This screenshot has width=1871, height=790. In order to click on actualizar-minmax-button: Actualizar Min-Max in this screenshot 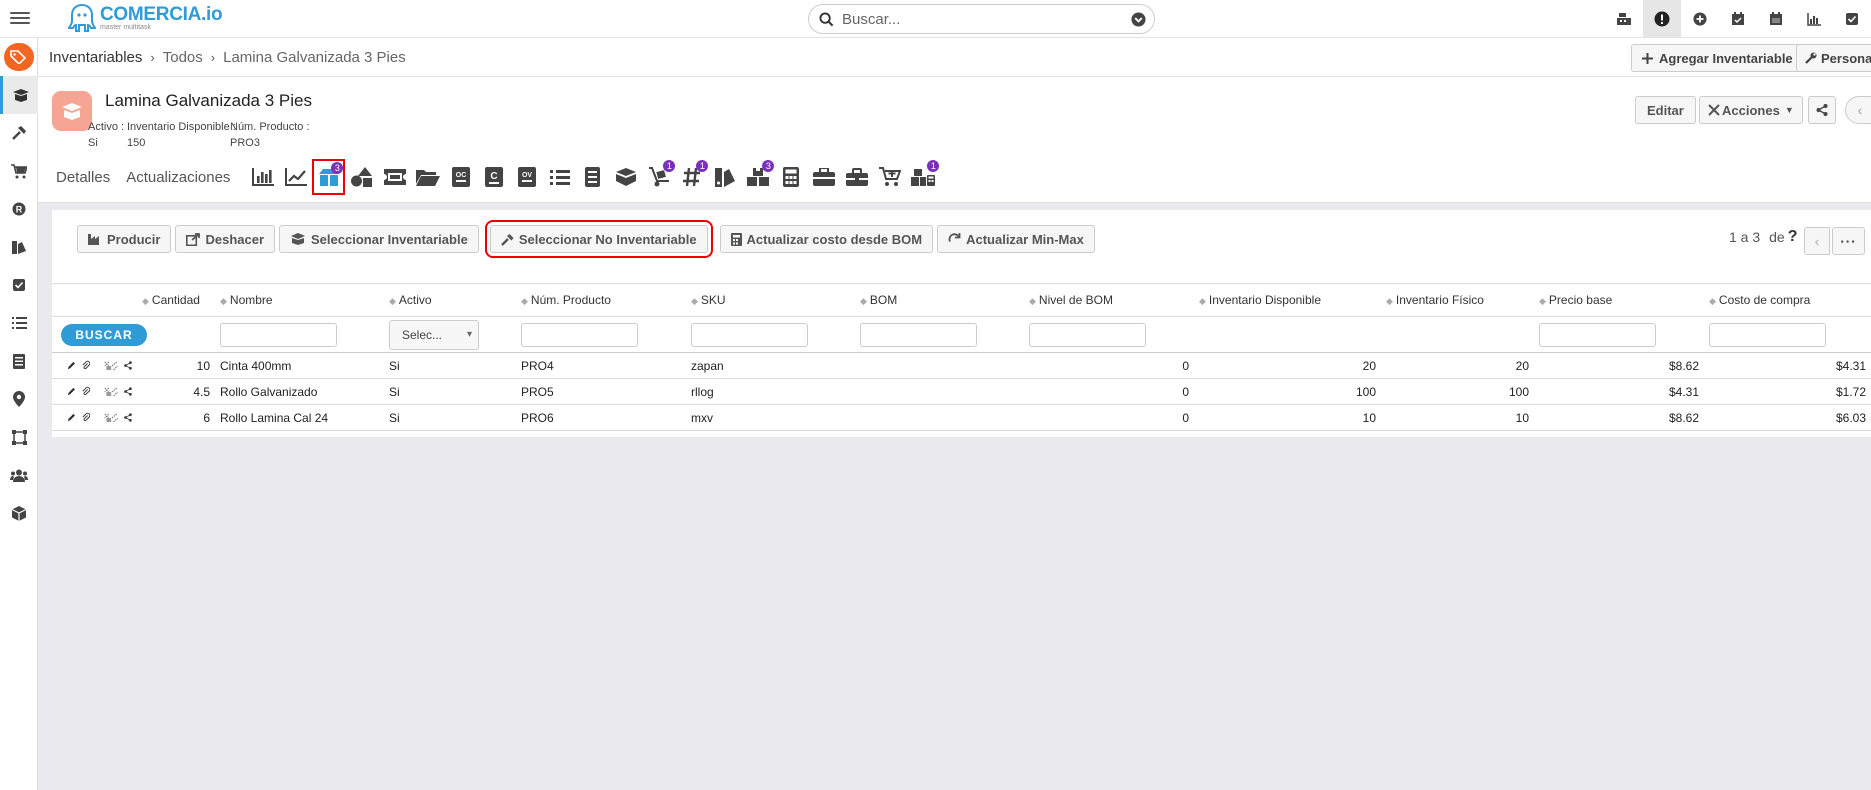, I will do `click(1016, 239)`.